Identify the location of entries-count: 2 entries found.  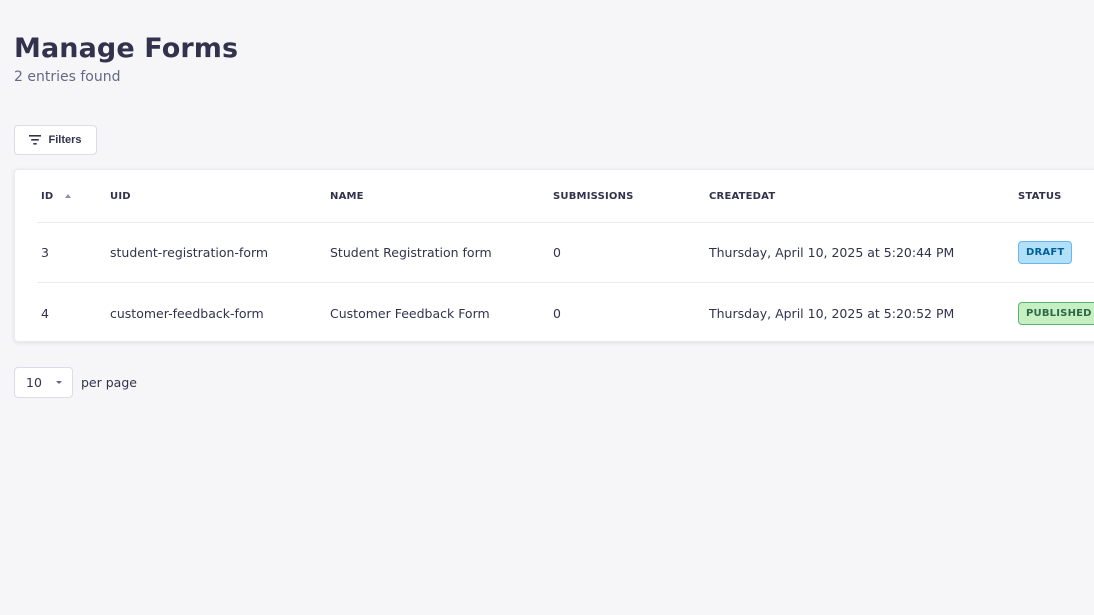
(67, 77).